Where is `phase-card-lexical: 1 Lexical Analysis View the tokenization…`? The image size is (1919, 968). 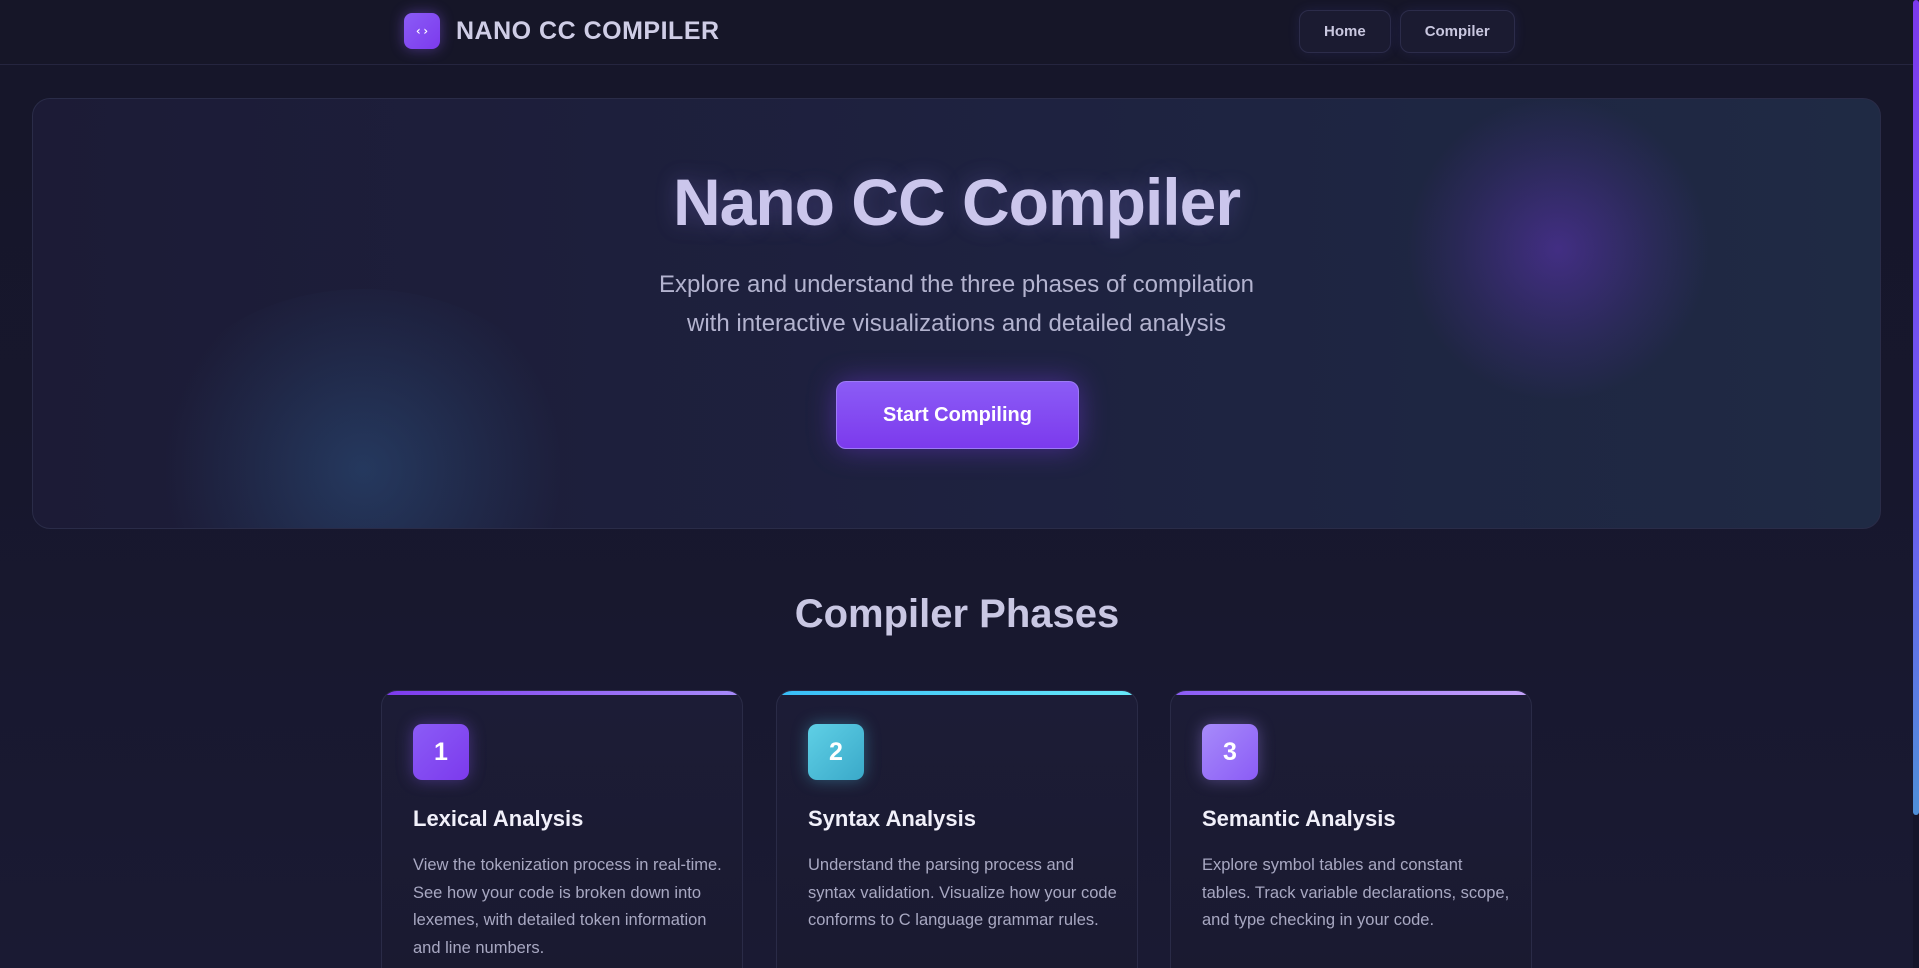 phase-card-lexical: 1 Lexical Analysis View the tokenization… is located at coordinates (562, 829).